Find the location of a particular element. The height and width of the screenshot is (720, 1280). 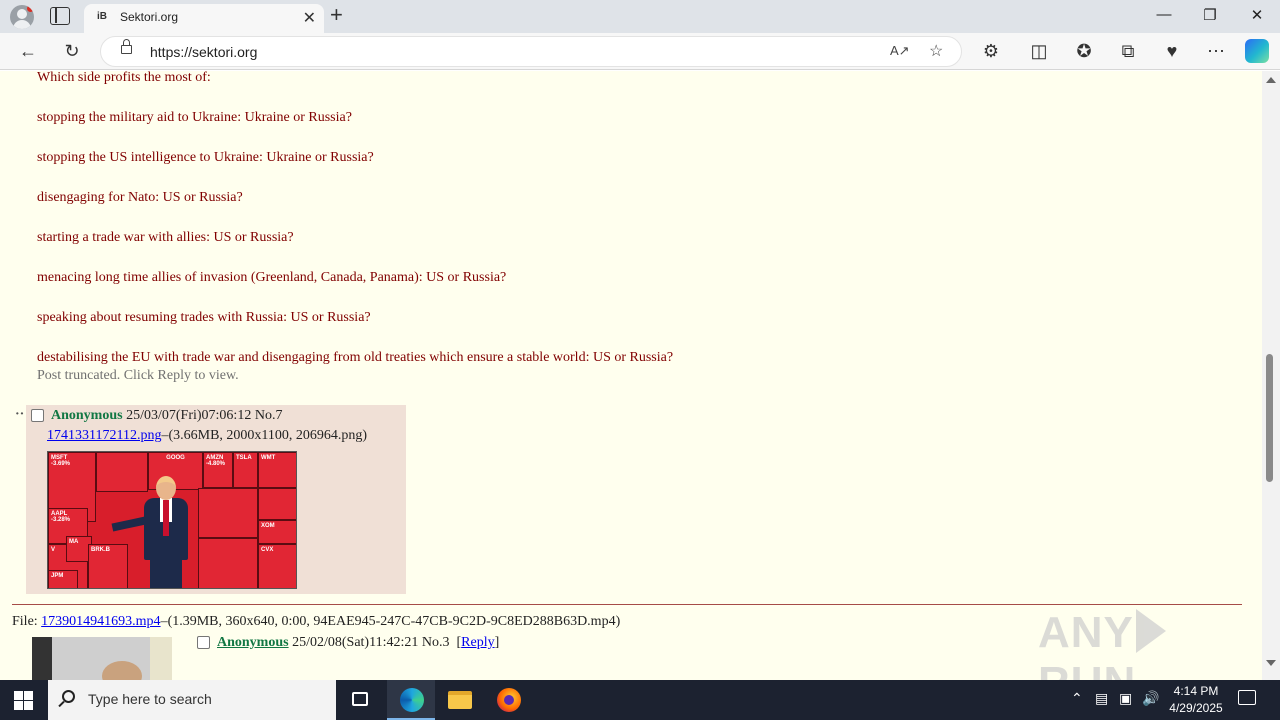

tab-close-icon: ✕ is located at coordinates (309, 18).